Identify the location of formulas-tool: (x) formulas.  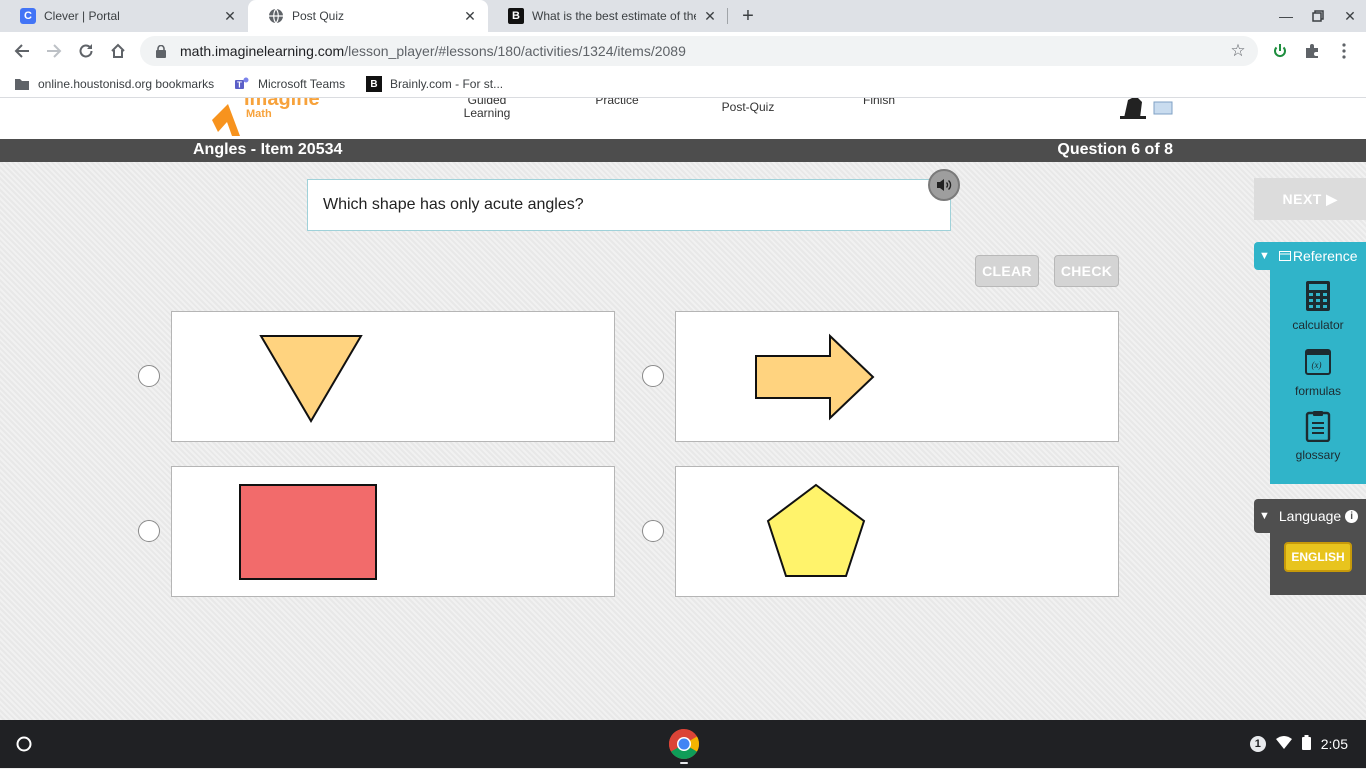
(1318, 372).